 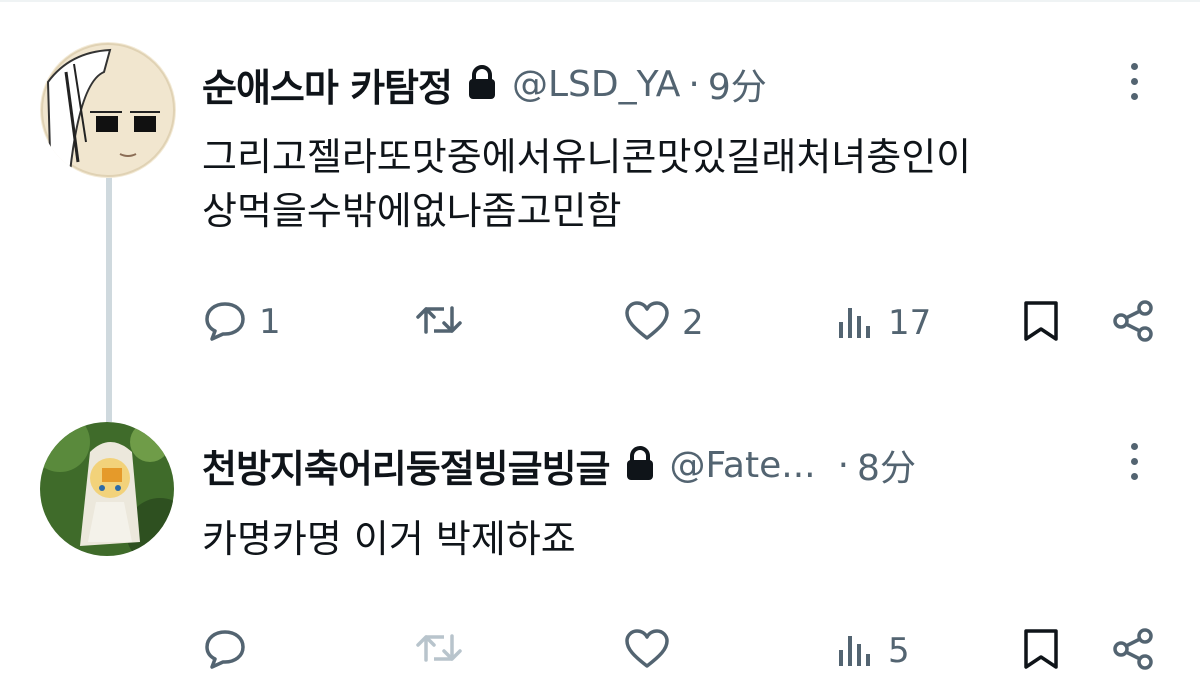 What do you see at coordinates (587, 157) in the screenshot?
I see `tweet-text-line: 그리고젤라또맛중에서유니콘맛있길래처녀충인이` at bounding box center [587, 157].